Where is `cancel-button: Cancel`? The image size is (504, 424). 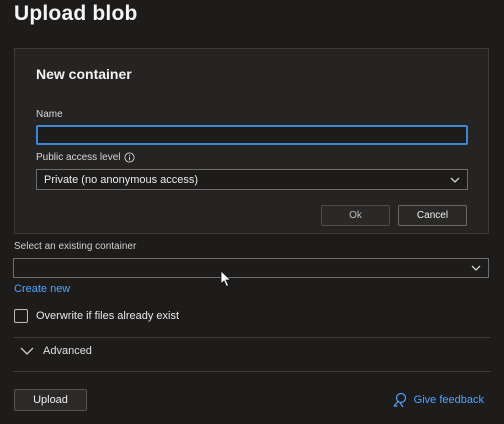
cancel-button: Cancel is located at coordinates (432, 215).